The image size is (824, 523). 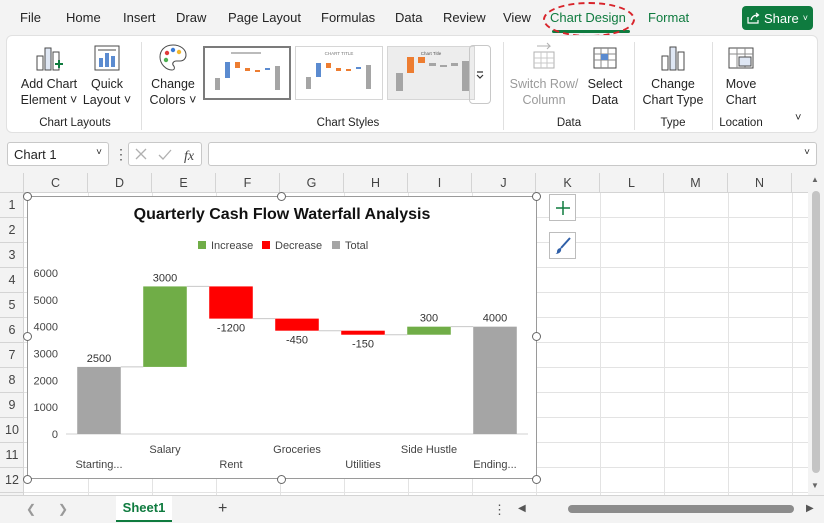 What do you see at coordinates (798, 118) in the screenshot?
I see `collapse-ribbon-icon: ˅` at bounding box center [798, 118].